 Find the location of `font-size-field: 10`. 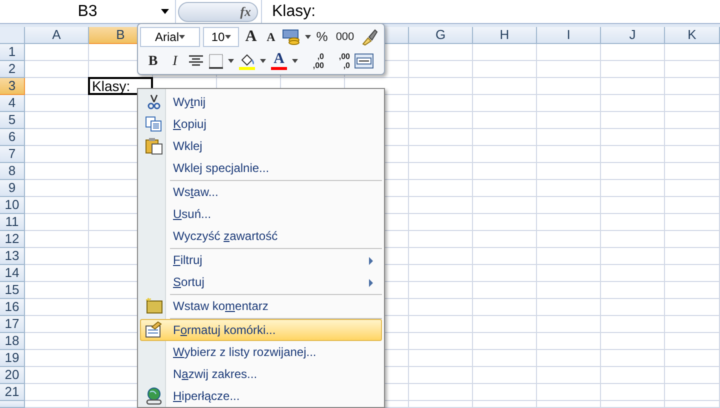

font-size-field: 10 is located at coordinates (221, 37).